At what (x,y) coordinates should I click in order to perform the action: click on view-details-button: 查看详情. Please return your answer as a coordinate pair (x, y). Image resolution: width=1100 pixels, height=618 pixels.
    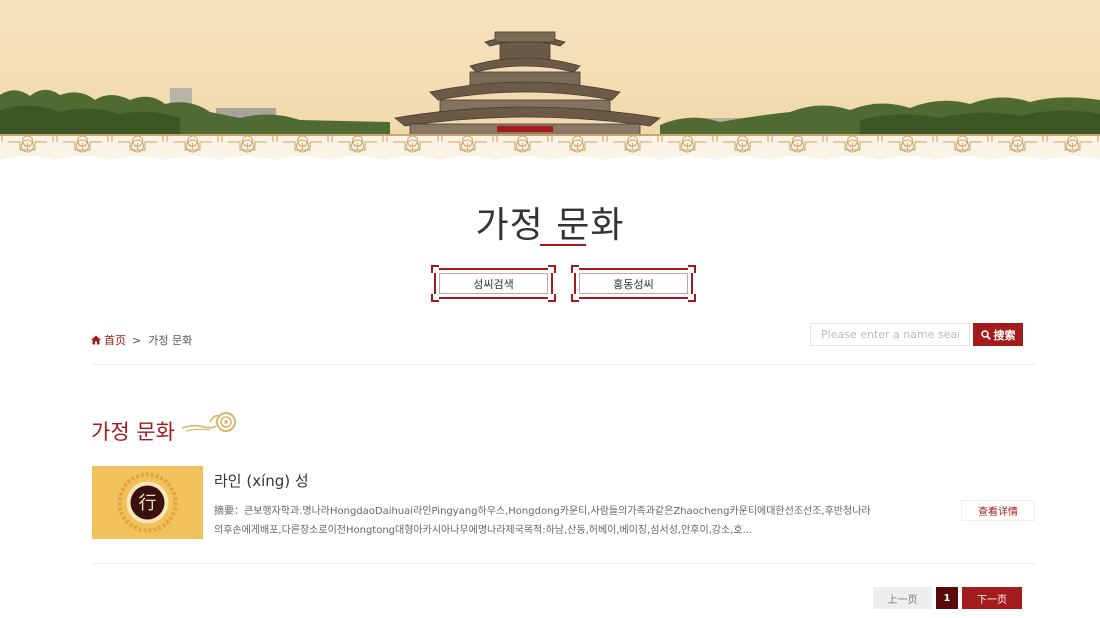
    Looking at the image, I should click on (998, 510).